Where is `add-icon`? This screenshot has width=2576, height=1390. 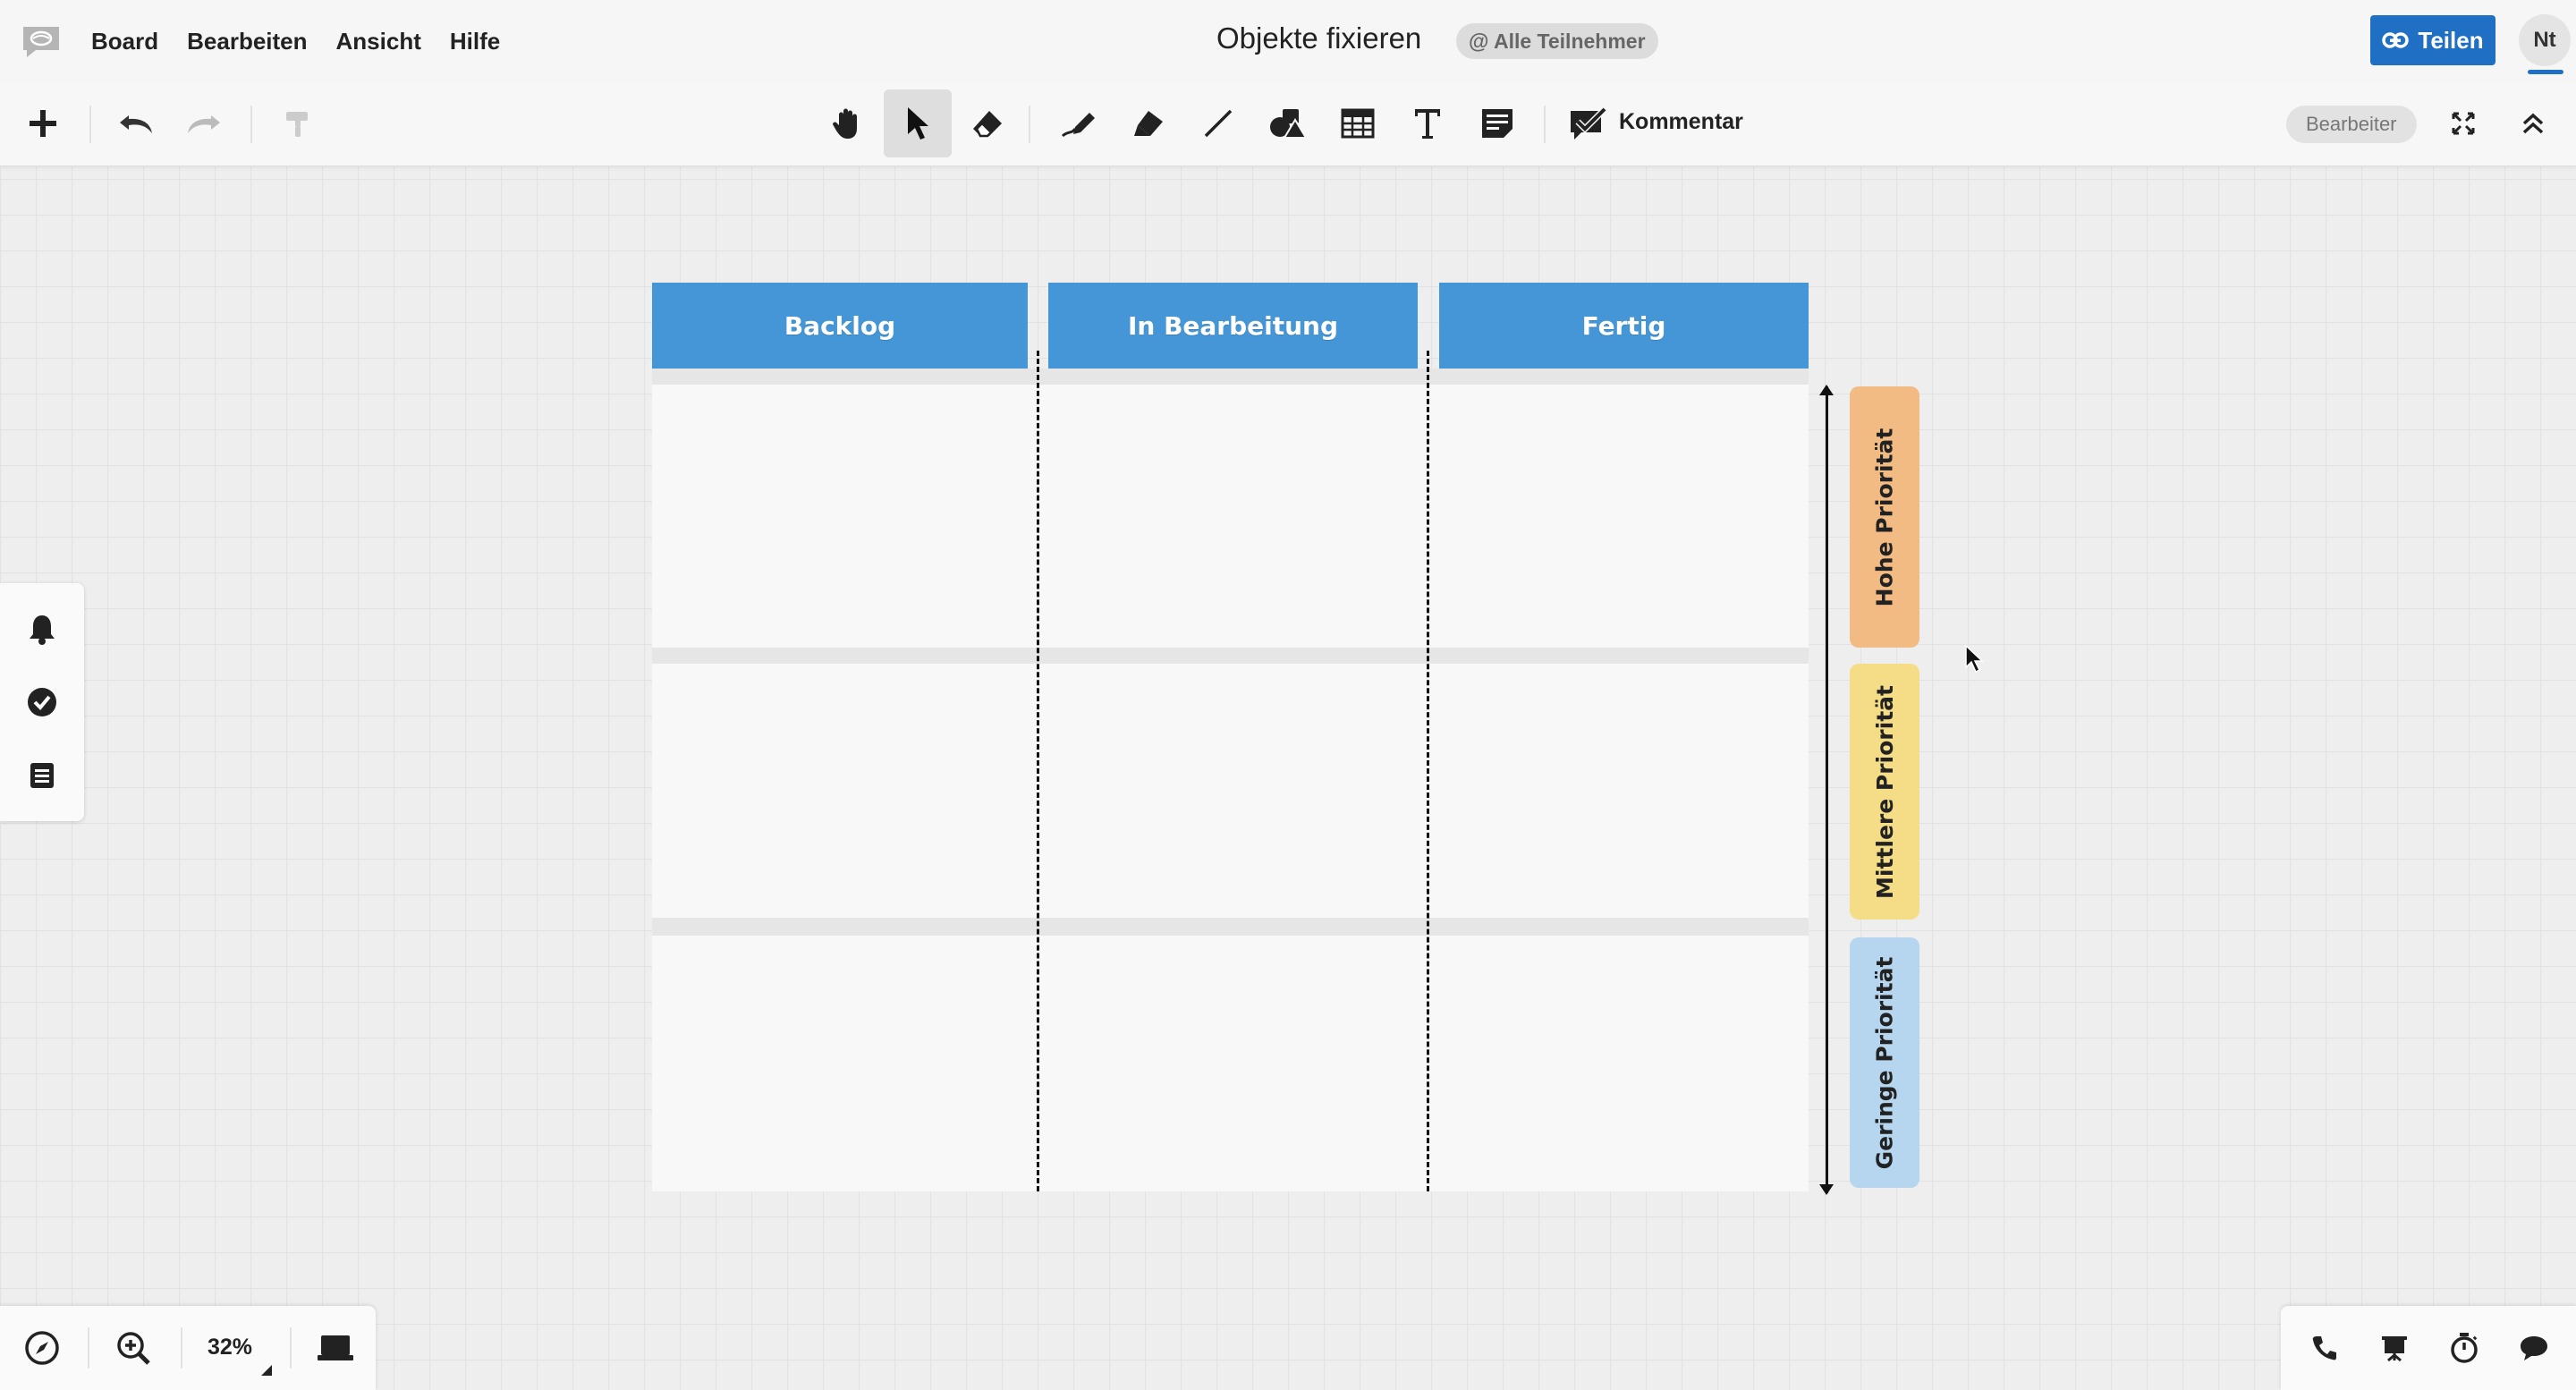 add-icon is located at coordinates (43, 123).